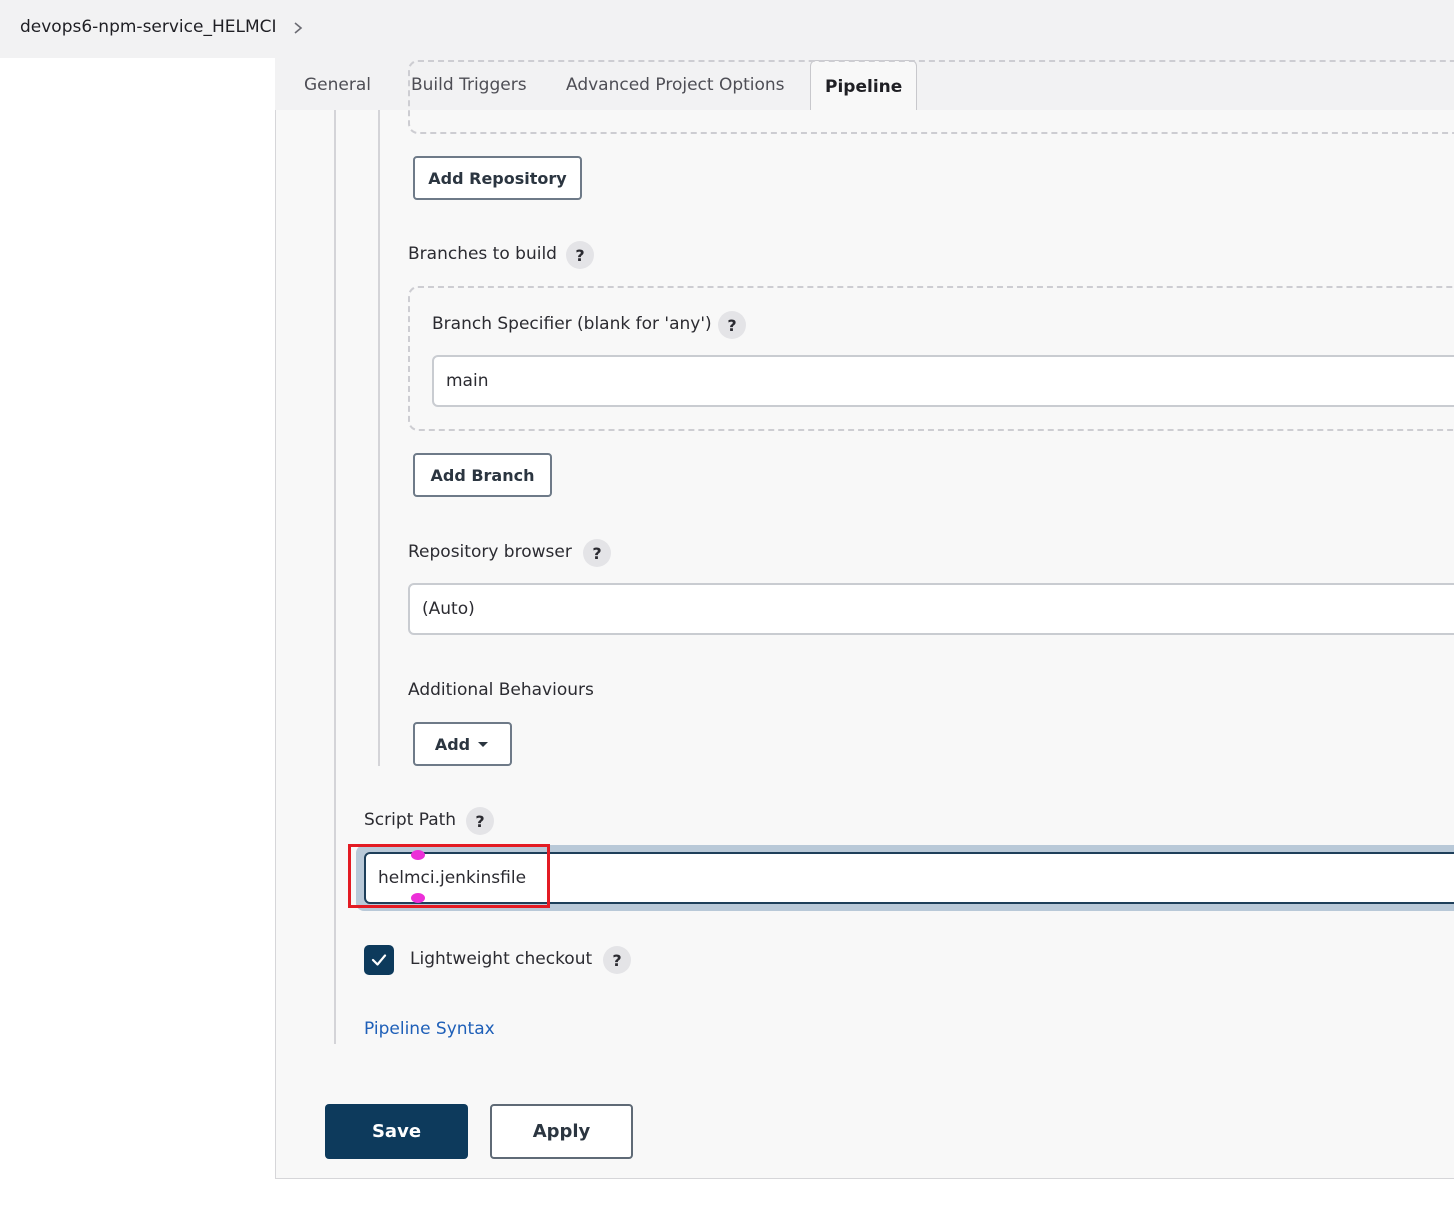 This screenshot has height=1211, width=1454. I want to click on breadcrumb-bar: devops6-npm-service_HELMCI, so click(727, 29).